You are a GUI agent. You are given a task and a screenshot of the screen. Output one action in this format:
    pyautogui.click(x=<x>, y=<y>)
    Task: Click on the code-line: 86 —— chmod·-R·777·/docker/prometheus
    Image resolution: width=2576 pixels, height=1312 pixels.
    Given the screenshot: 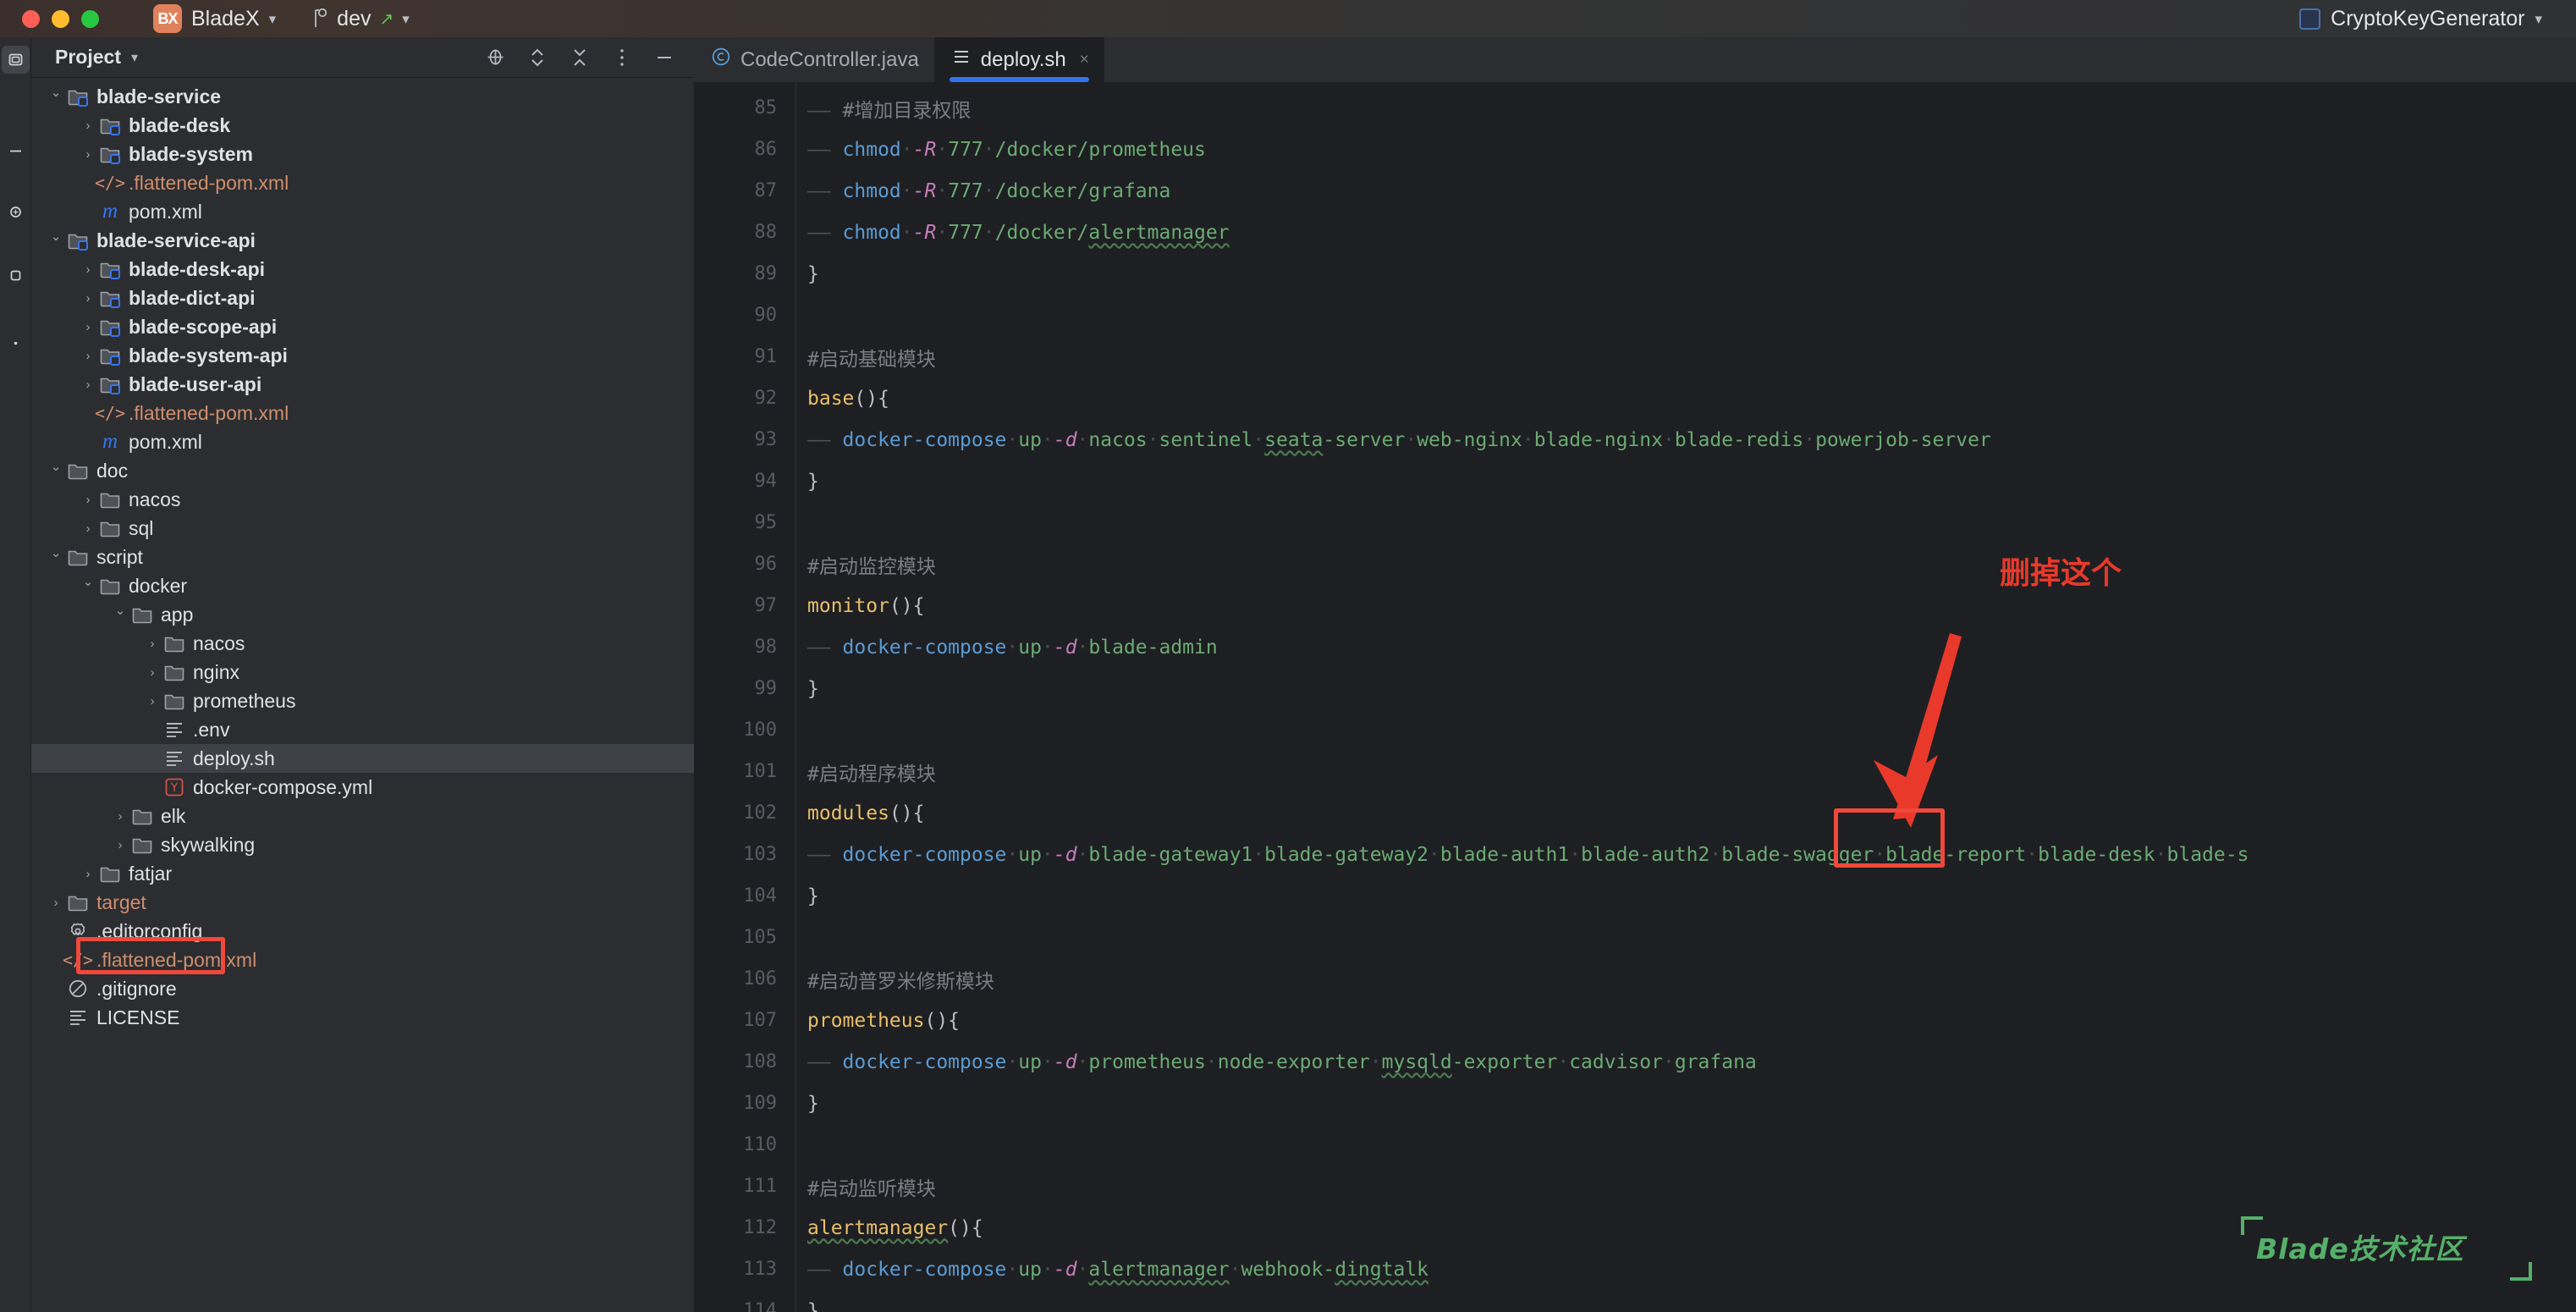 What is the action you would take?
    pyautogui.click(x=1635, y=149)
    